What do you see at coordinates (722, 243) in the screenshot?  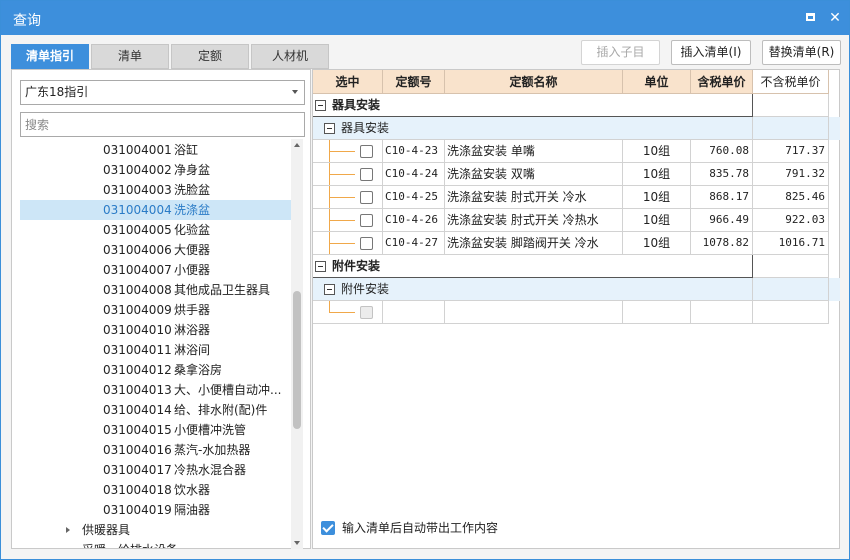 I see `quota-price-tax: 1078.82` at bounding box center [722, 243].